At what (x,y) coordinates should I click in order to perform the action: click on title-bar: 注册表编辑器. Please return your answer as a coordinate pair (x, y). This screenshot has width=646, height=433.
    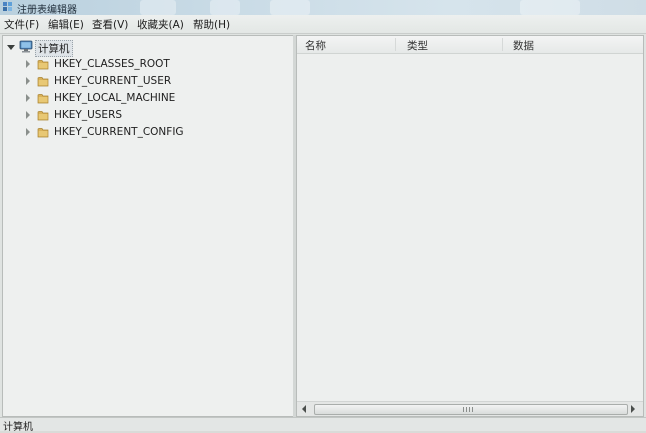
    Looking at the image, I should click on (323, 7).